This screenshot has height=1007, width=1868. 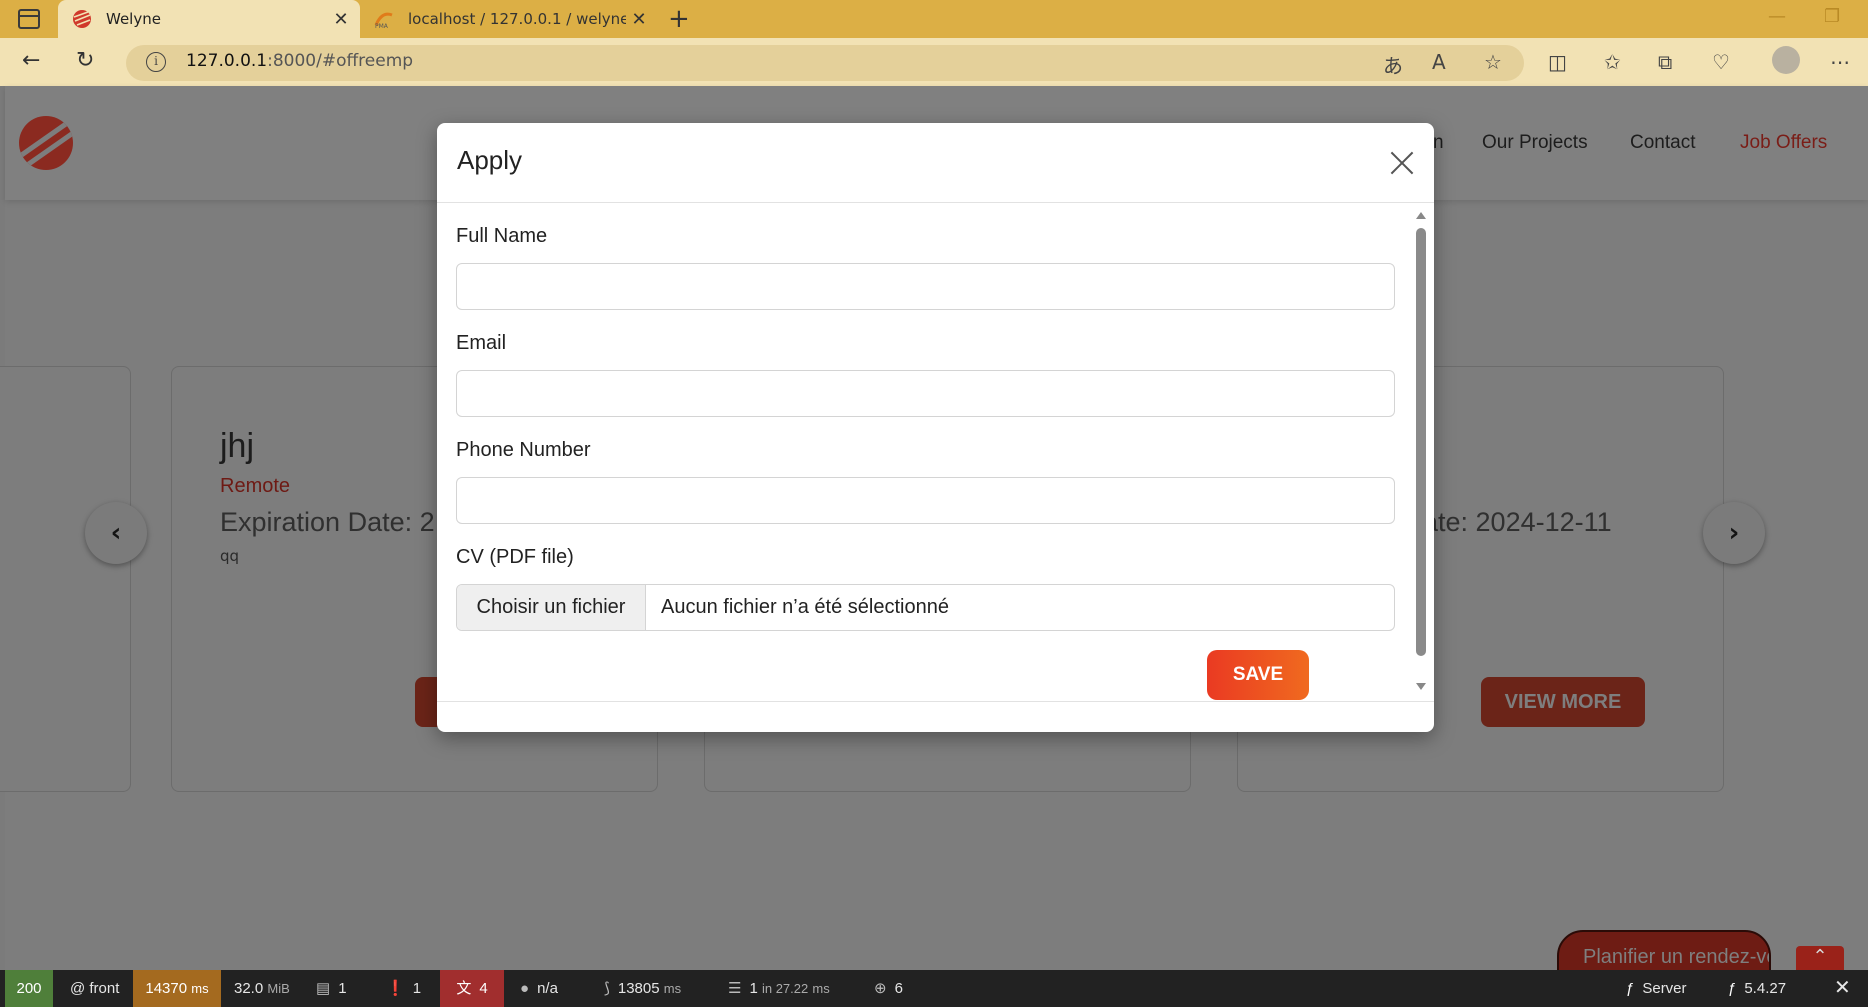 What do you see at coordinates (1439, 62) in the screenshot?
I see `read-aloud-icon: A` at bounding box center [1439, 62].